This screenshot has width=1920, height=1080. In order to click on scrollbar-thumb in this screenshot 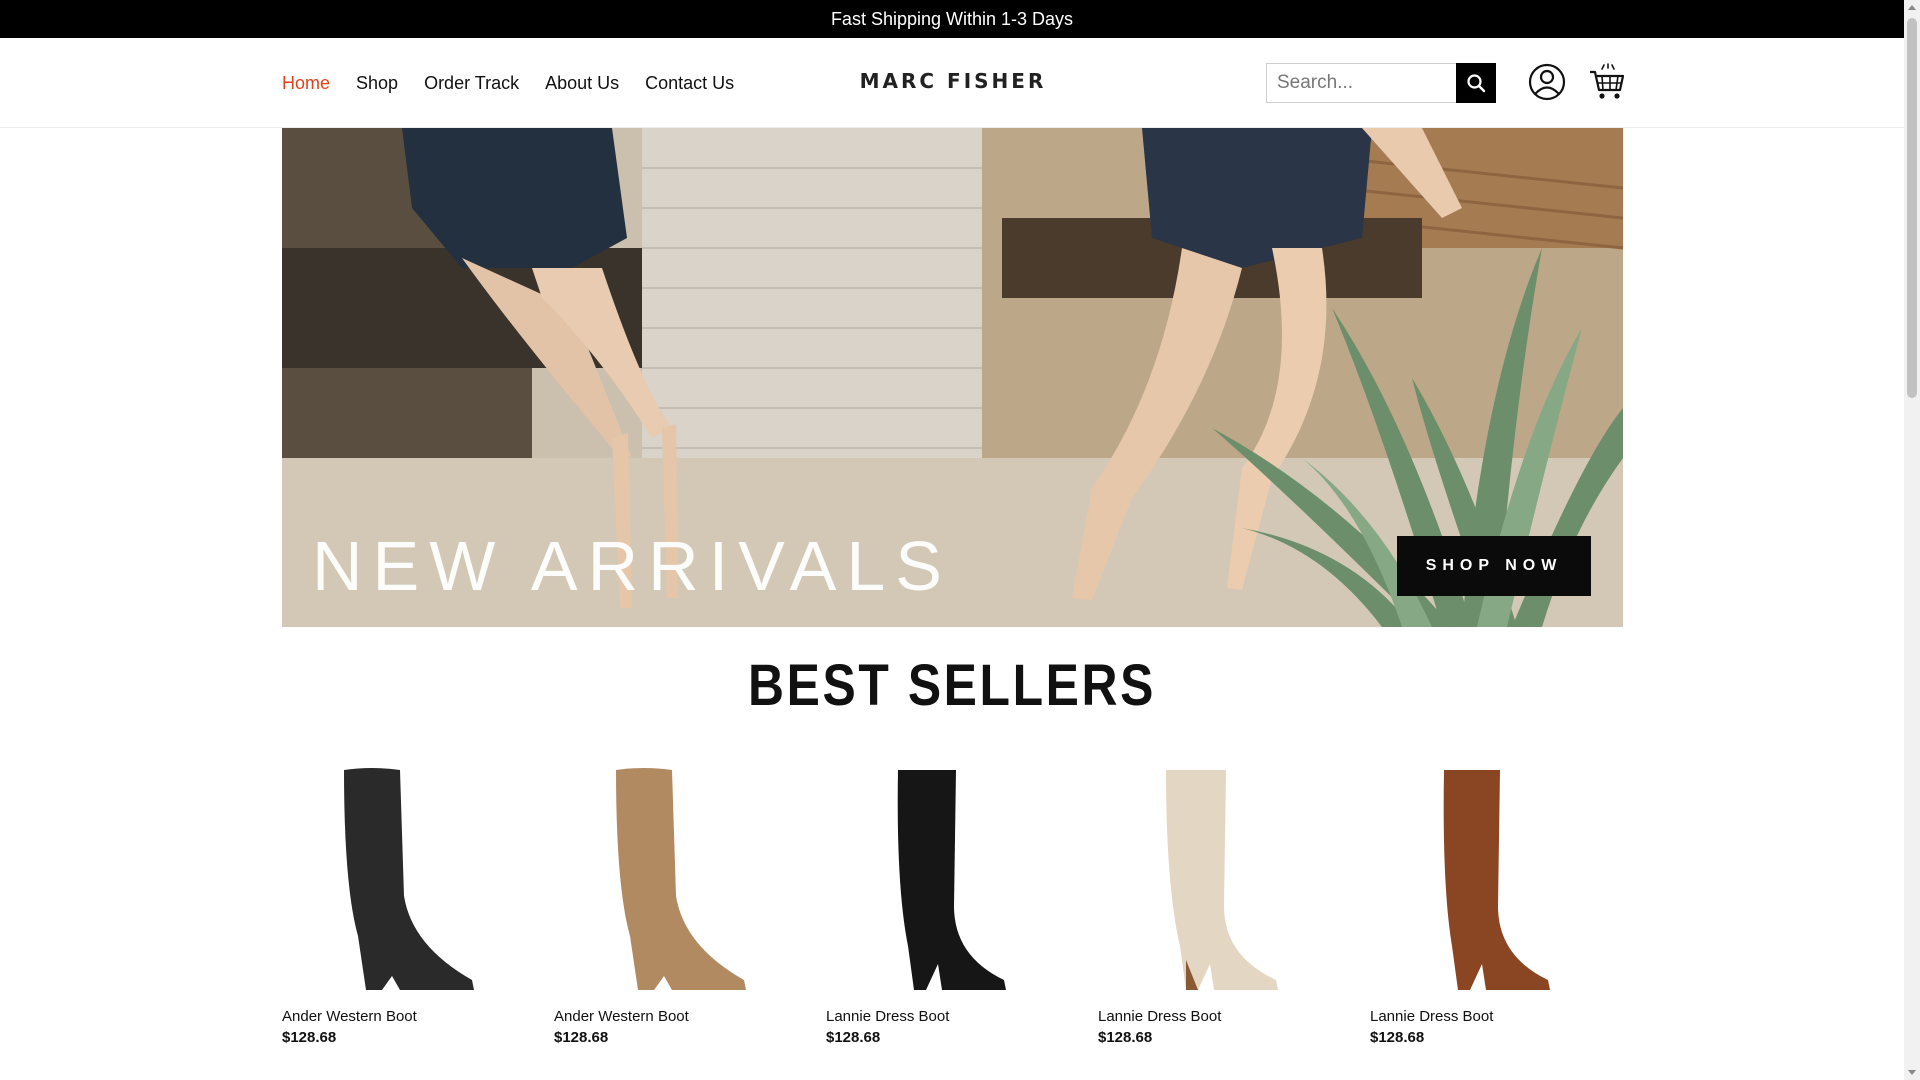, I will do `click(1912, 208)`.